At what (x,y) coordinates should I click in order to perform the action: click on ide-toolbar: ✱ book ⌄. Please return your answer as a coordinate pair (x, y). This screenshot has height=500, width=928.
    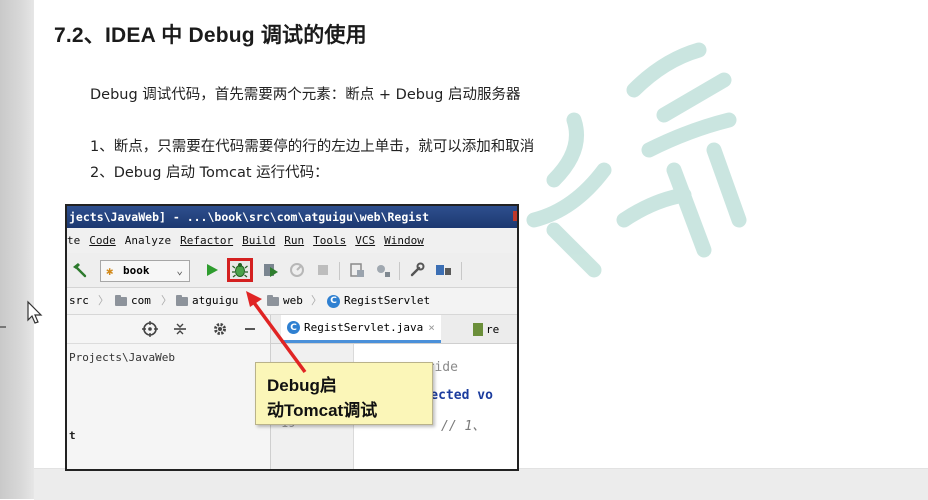
    Looking at the image, I should click on (292, 270).